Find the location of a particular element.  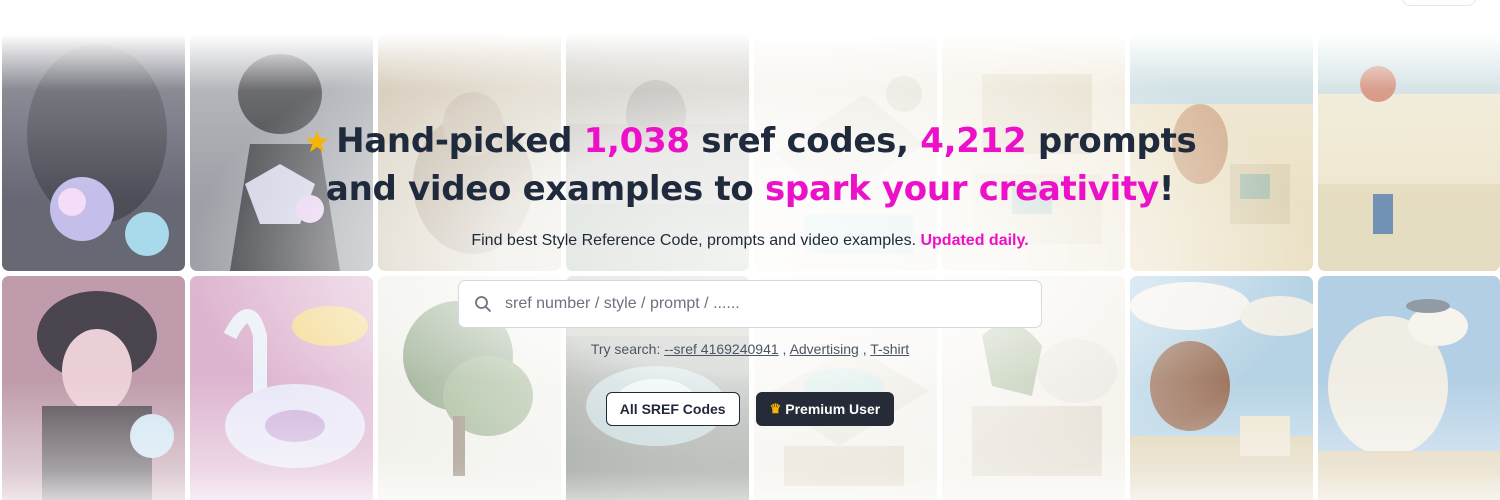

try-search-label: Try search: is located at coordinates (627, 349).